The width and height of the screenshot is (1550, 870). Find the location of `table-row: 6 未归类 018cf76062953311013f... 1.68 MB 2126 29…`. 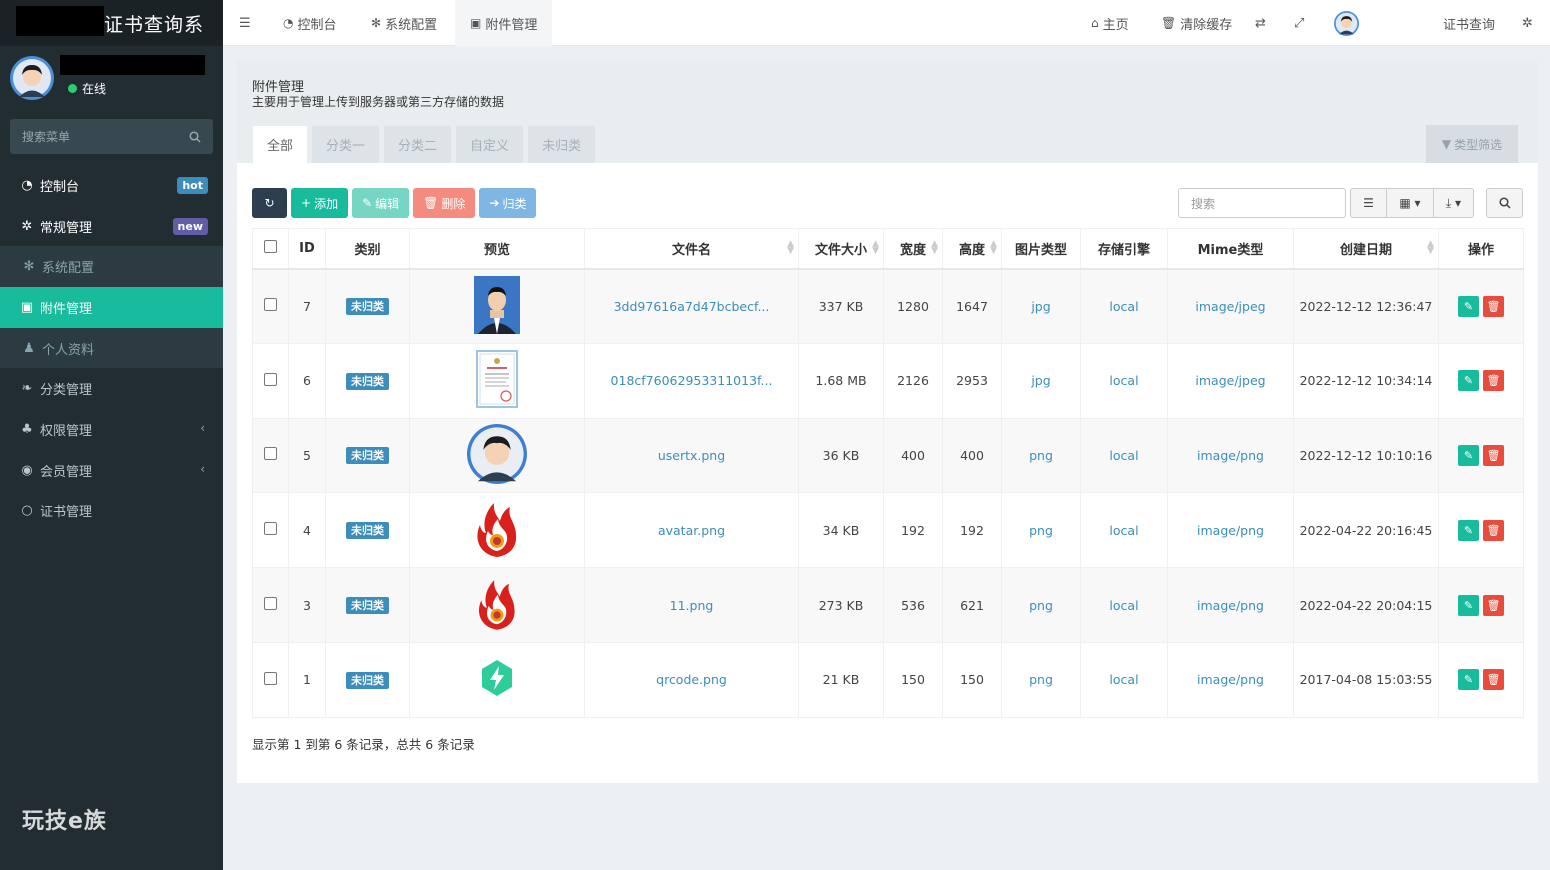

table-row: 6 未归类 018cf76062953311013f... 1.68 MB 2126 29… is located at coordinates (888, 380).